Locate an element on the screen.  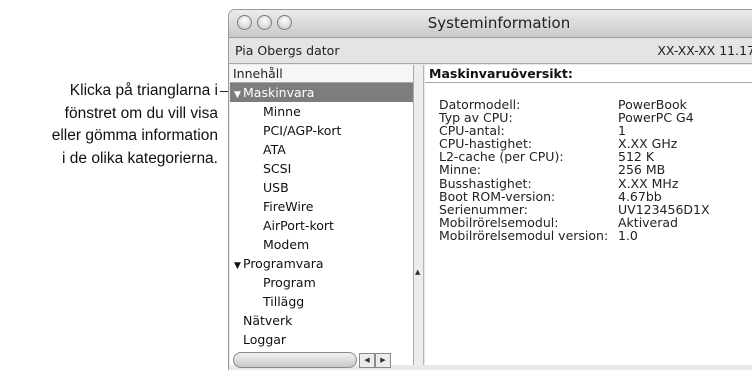
hardware-overview-header: Maskinvaruöversikt: is located at coordinates (588, 74).